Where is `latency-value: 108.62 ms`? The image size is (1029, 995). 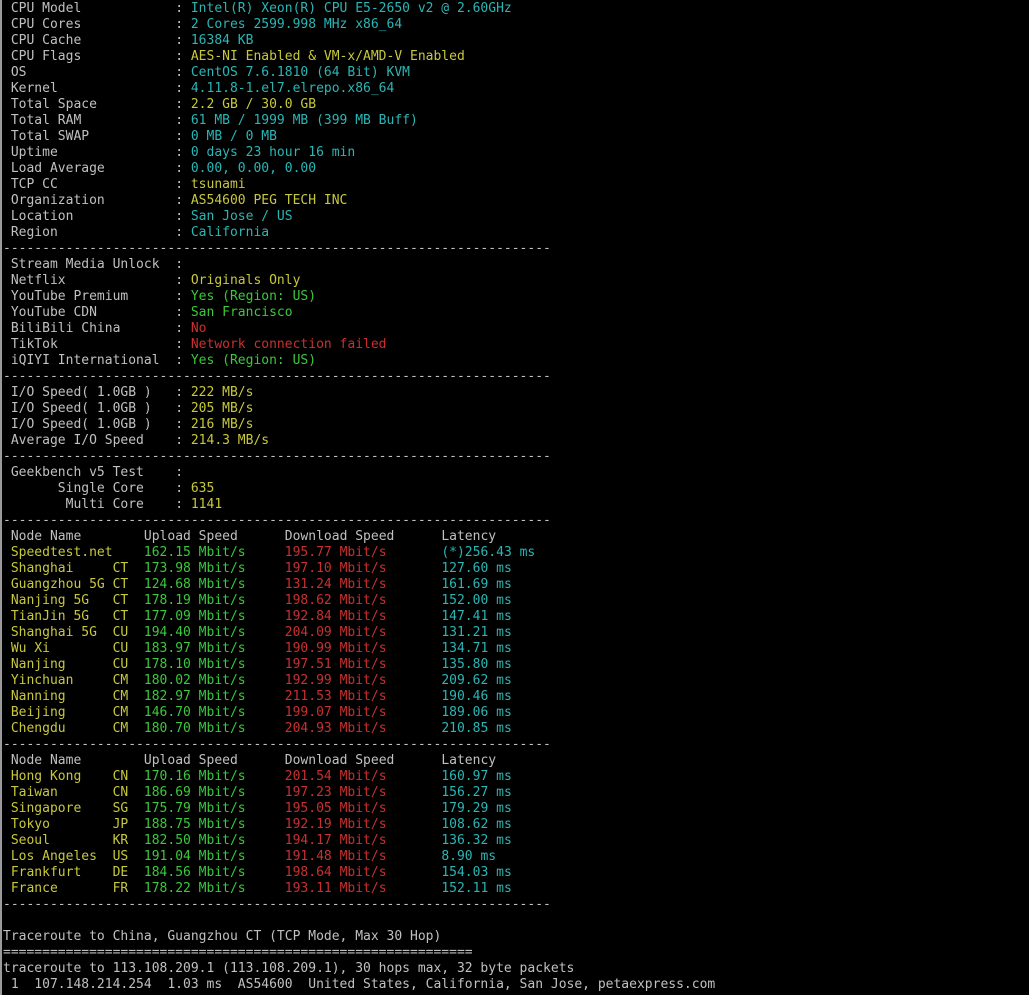 latency-value: 108.62 ms is located at coordinates (476, 824).